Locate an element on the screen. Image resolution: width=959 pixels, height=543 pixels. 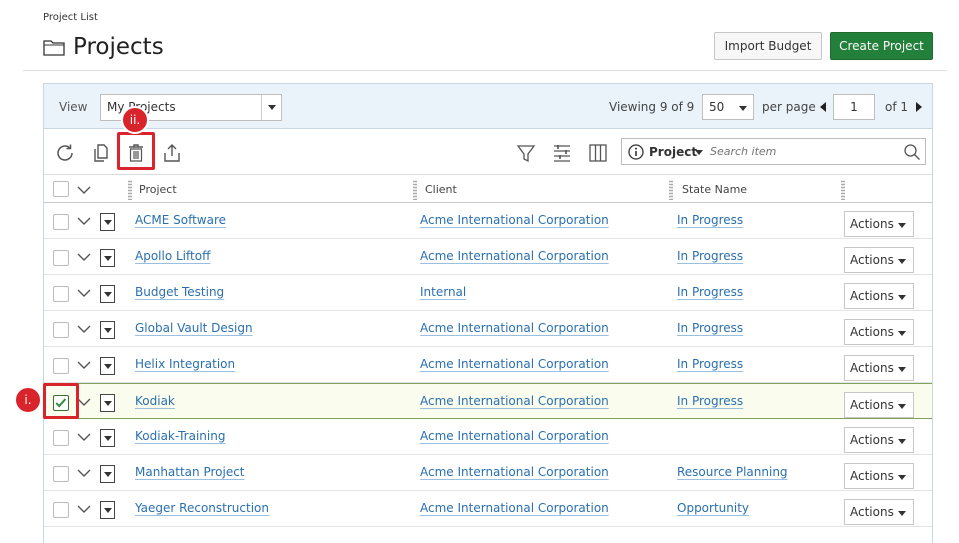
search-box: Project is located at coordinates (773, 151).